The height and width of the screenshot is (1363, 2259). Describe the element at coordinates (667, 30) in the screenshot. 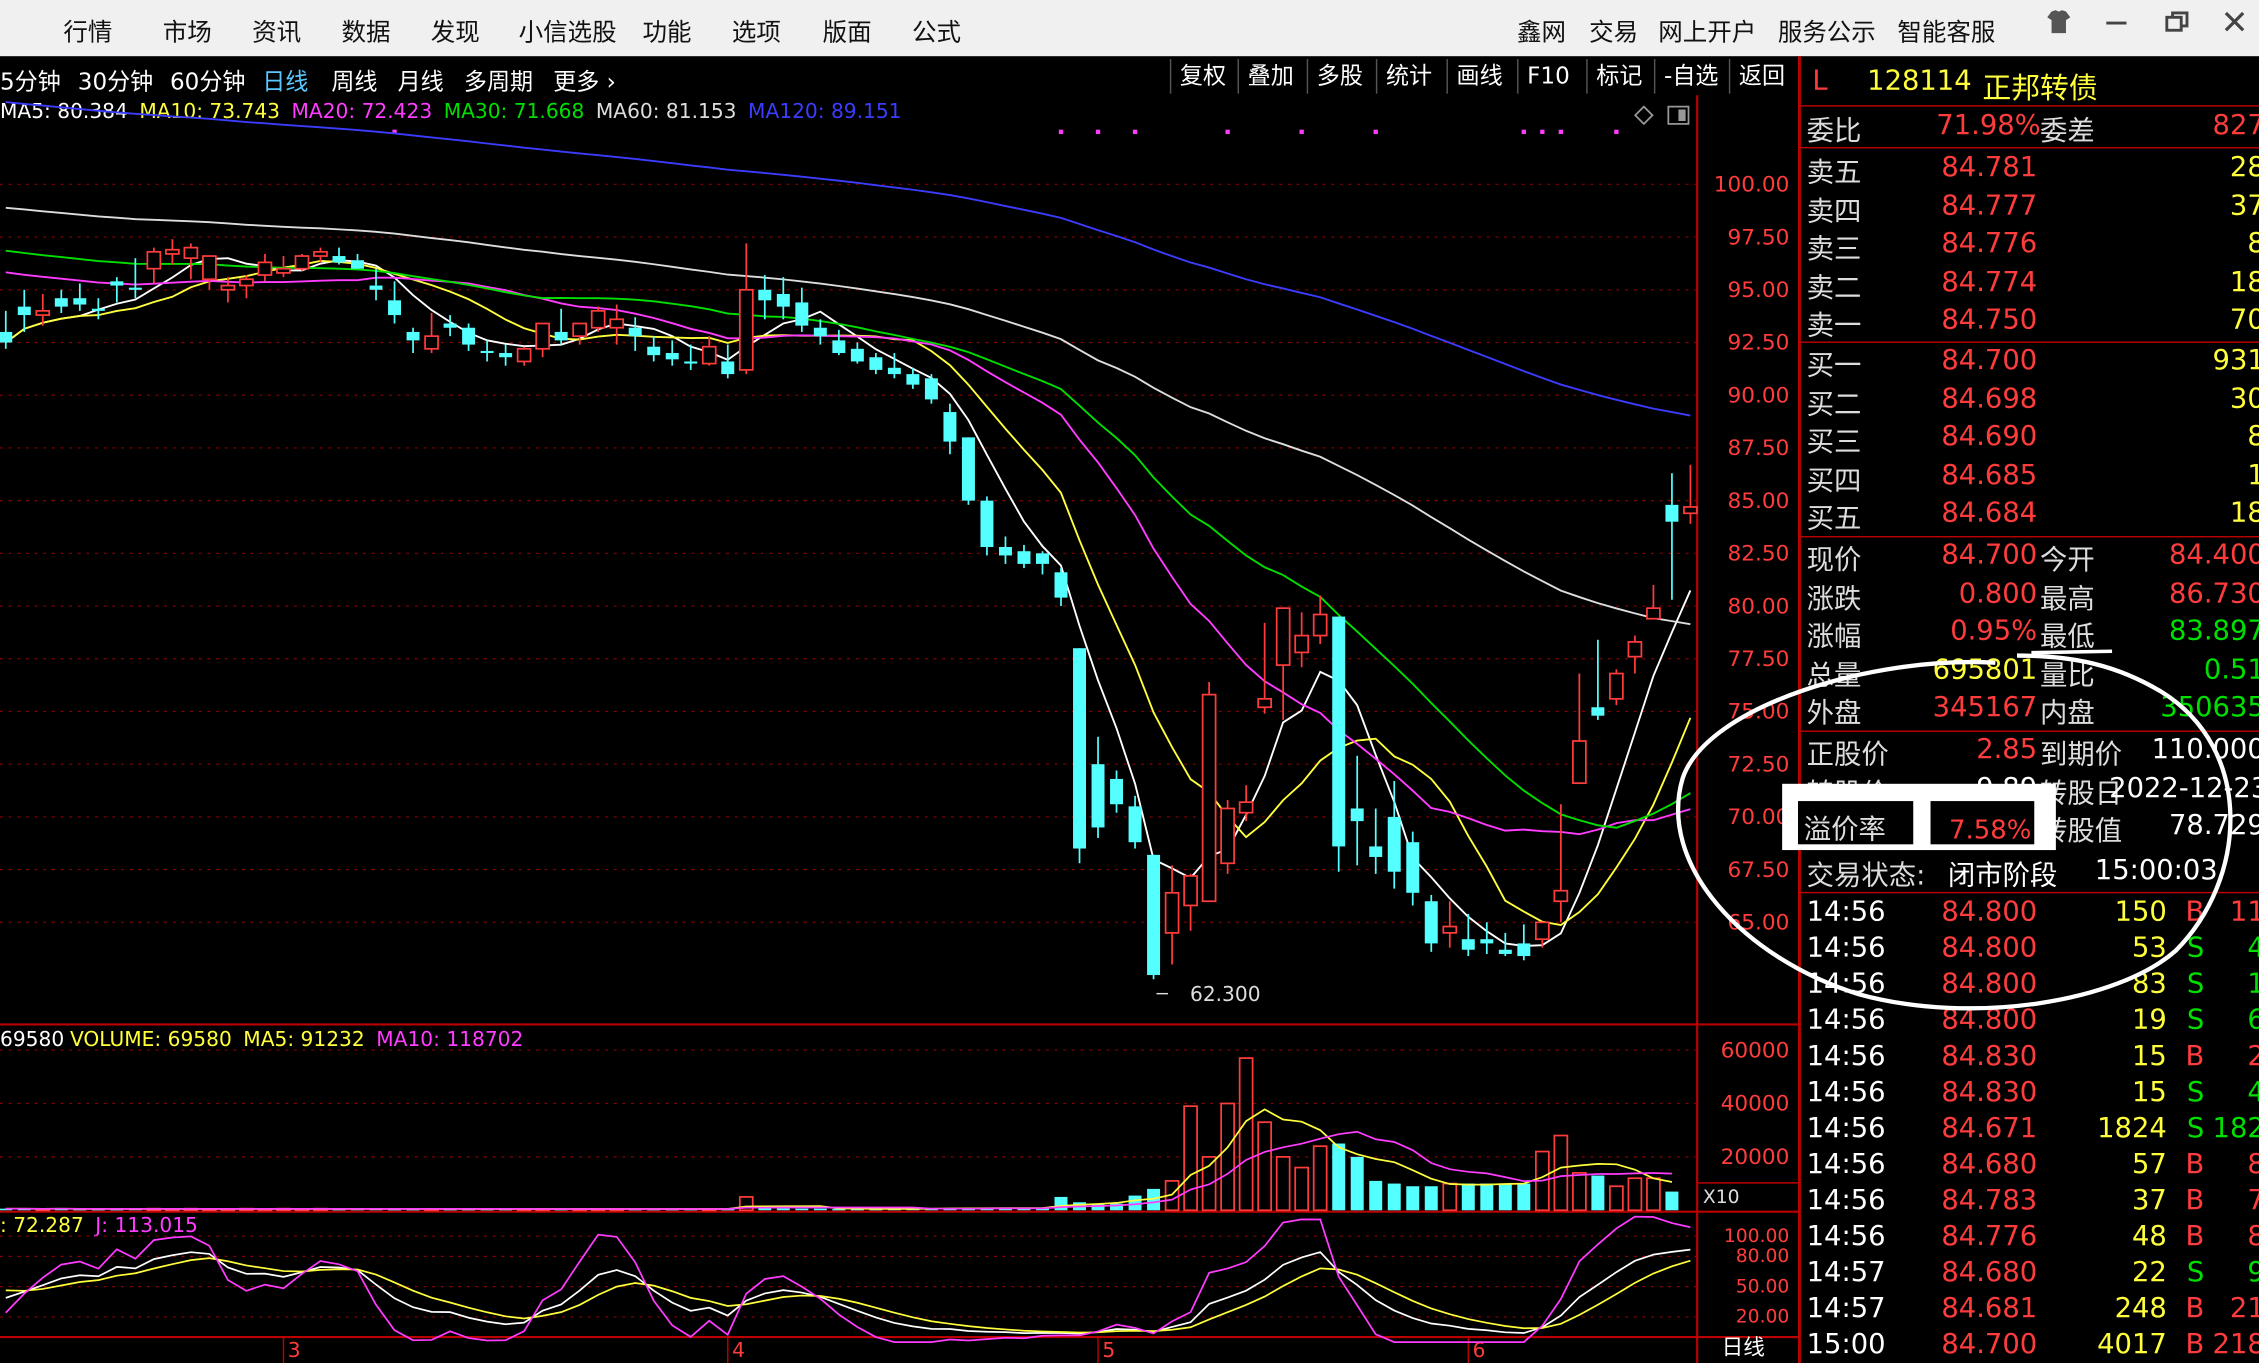

I see `menu-gongneng: 功能` at that location.